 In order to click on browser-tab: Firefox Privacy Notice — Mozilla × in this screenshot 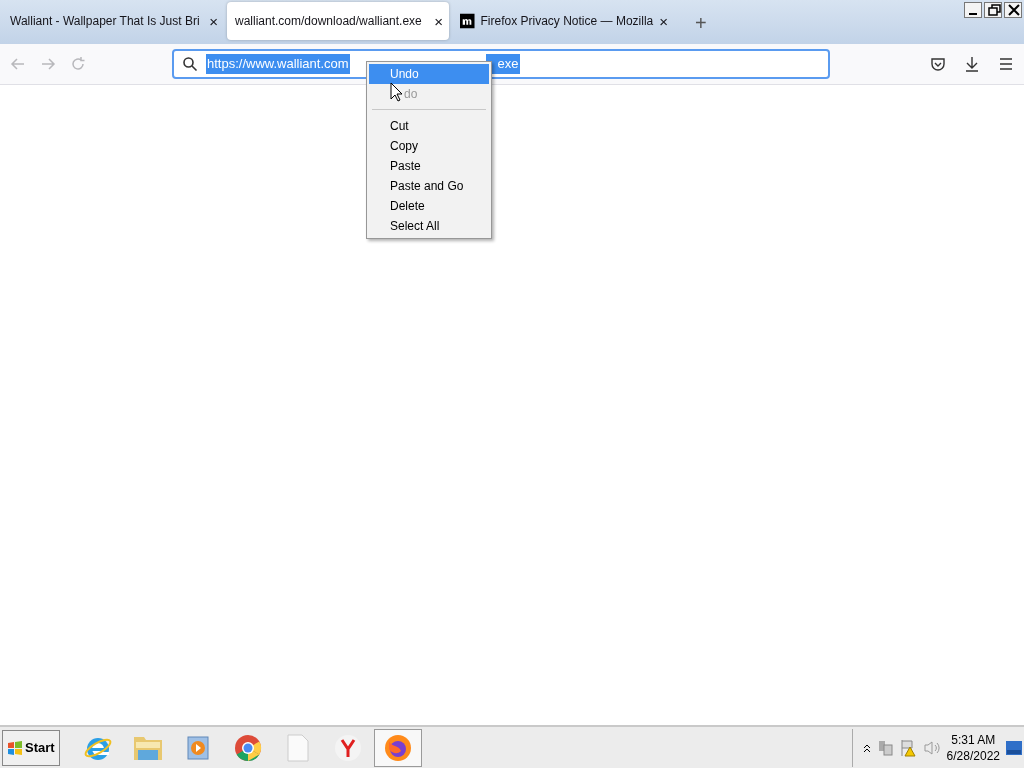, I will do `click(563, 21)`.